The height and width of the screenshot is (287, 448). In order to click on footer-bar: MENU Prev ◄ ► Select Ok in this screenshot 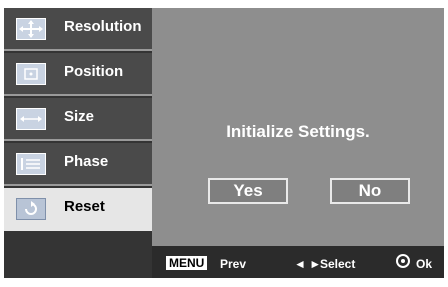, I will do `click(298, 262)`.